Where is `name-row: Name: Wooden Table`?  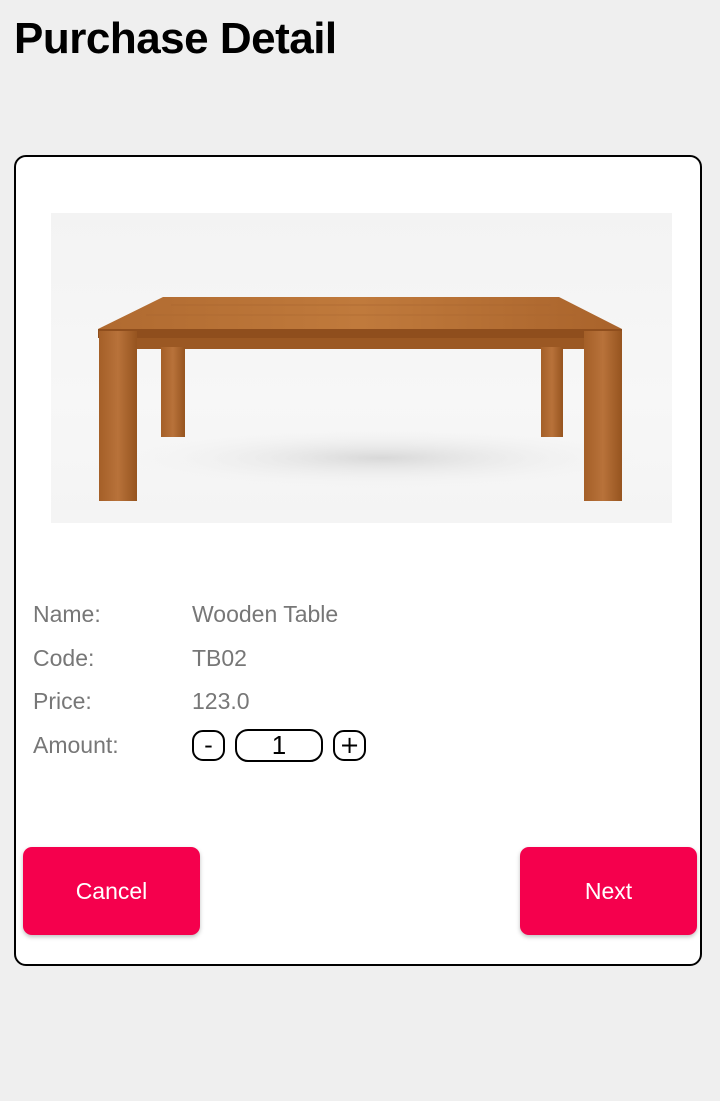
name-row: Name: Wooden Table is located at coordinates (185, 614).